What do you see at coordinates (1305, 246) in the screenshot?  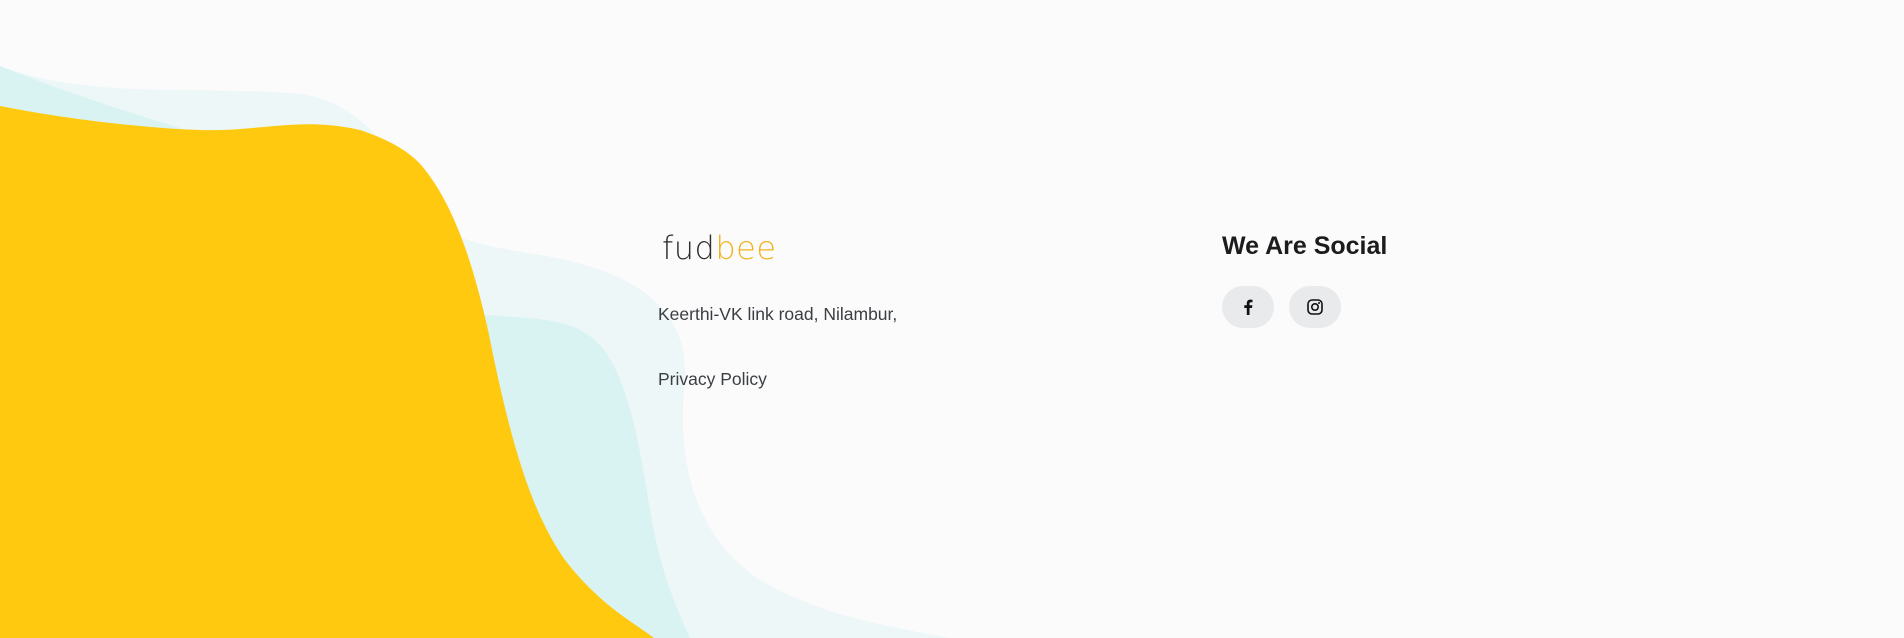 I see `social-heading: We Are Social` at bounding box center [1305, 246].